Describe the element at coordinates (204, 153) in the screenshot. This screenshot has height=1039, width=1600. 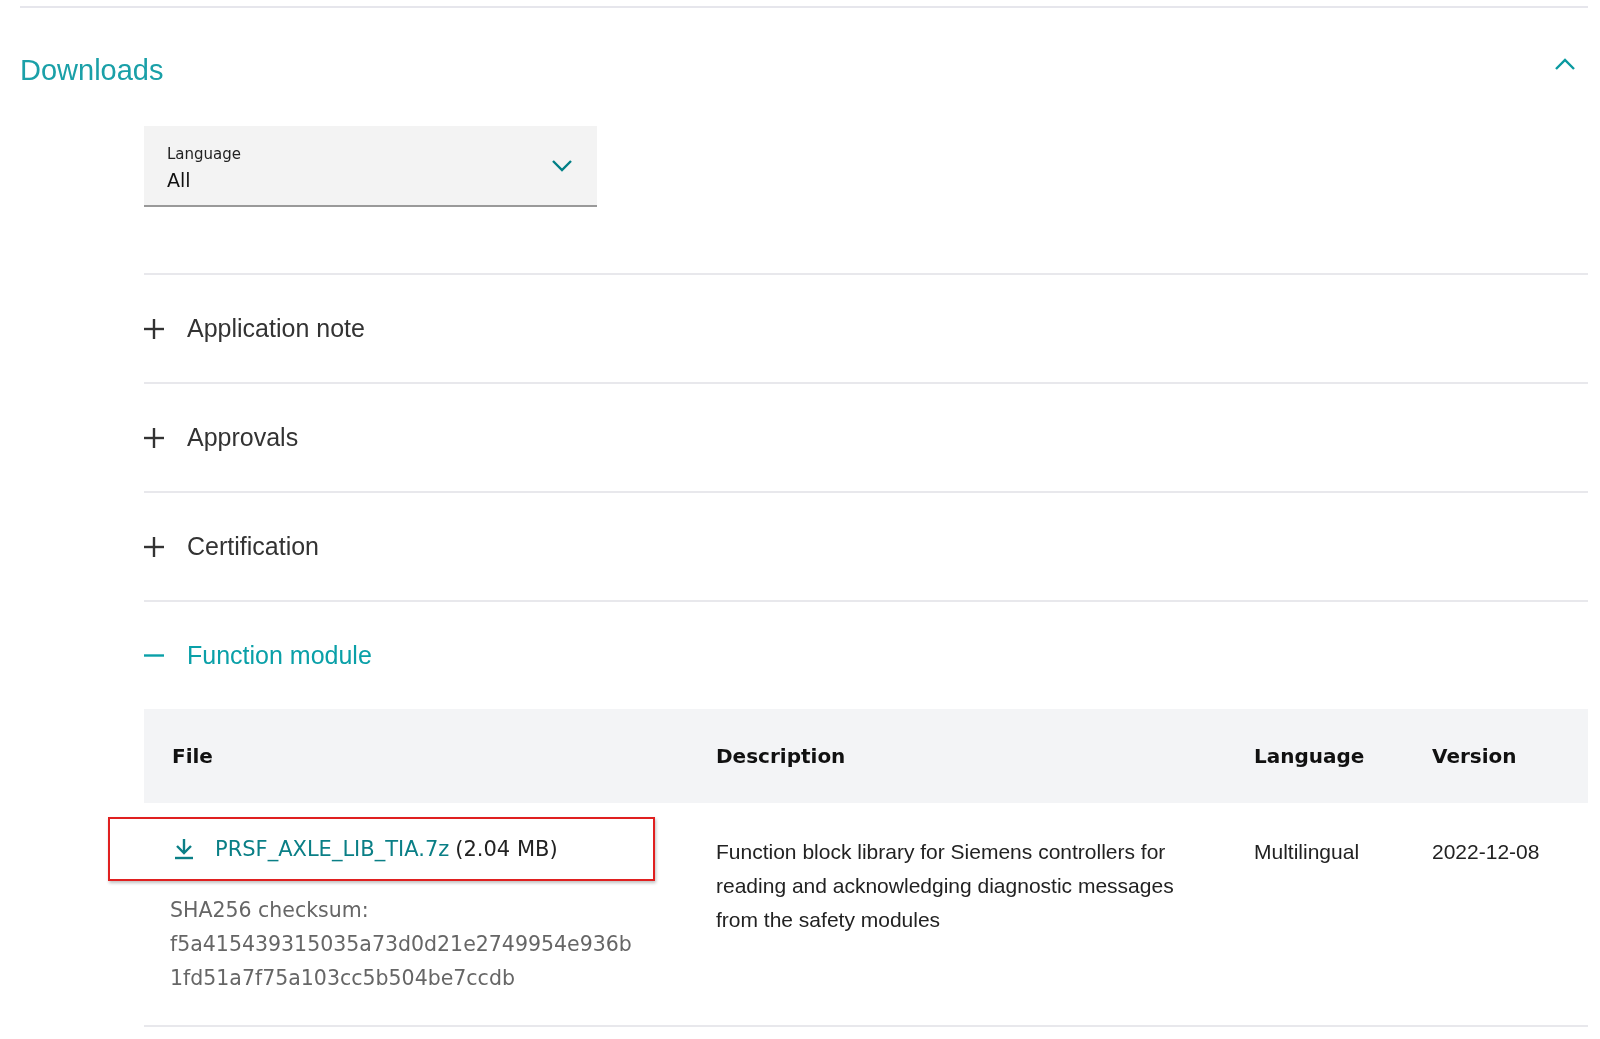
I see `dropdown-label: Language` at that location.